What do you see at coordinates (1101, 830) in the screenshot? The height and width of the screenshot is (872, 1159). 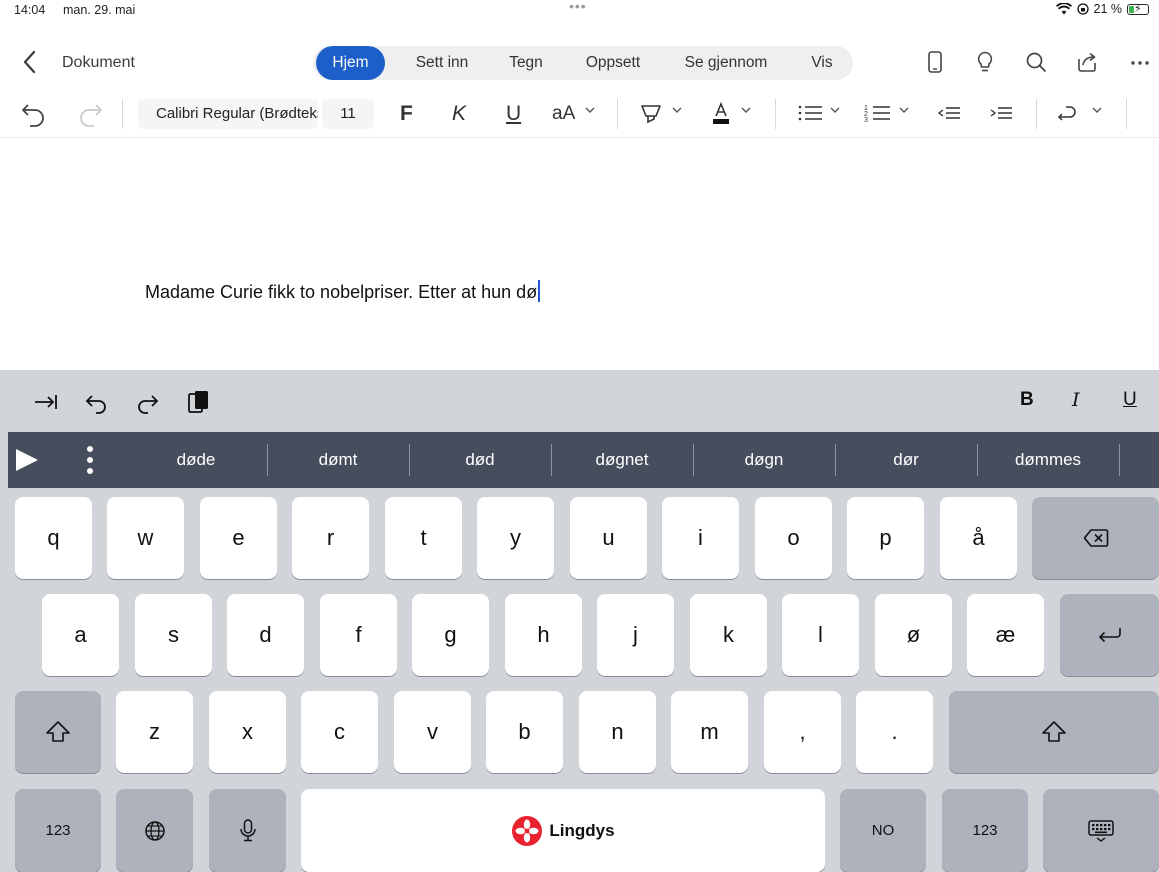 I see `hide-keyboard-key` at bounding box center [1101, 830].